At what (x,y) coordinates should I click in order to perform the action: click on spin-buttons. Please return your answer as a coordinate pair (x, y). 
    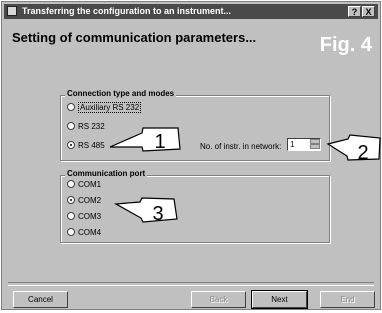
    Looking at the image, I should click on (315, 144).